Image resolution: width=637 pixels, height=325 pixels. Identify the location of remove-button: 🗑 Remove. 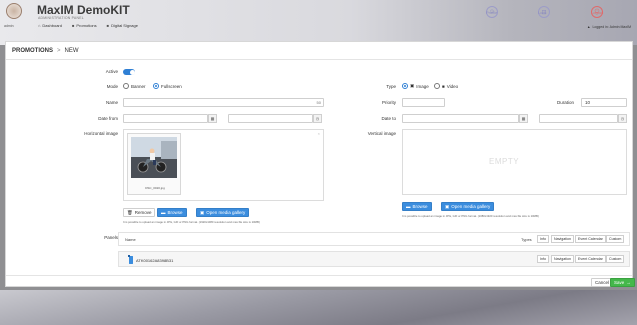
(139, 212).